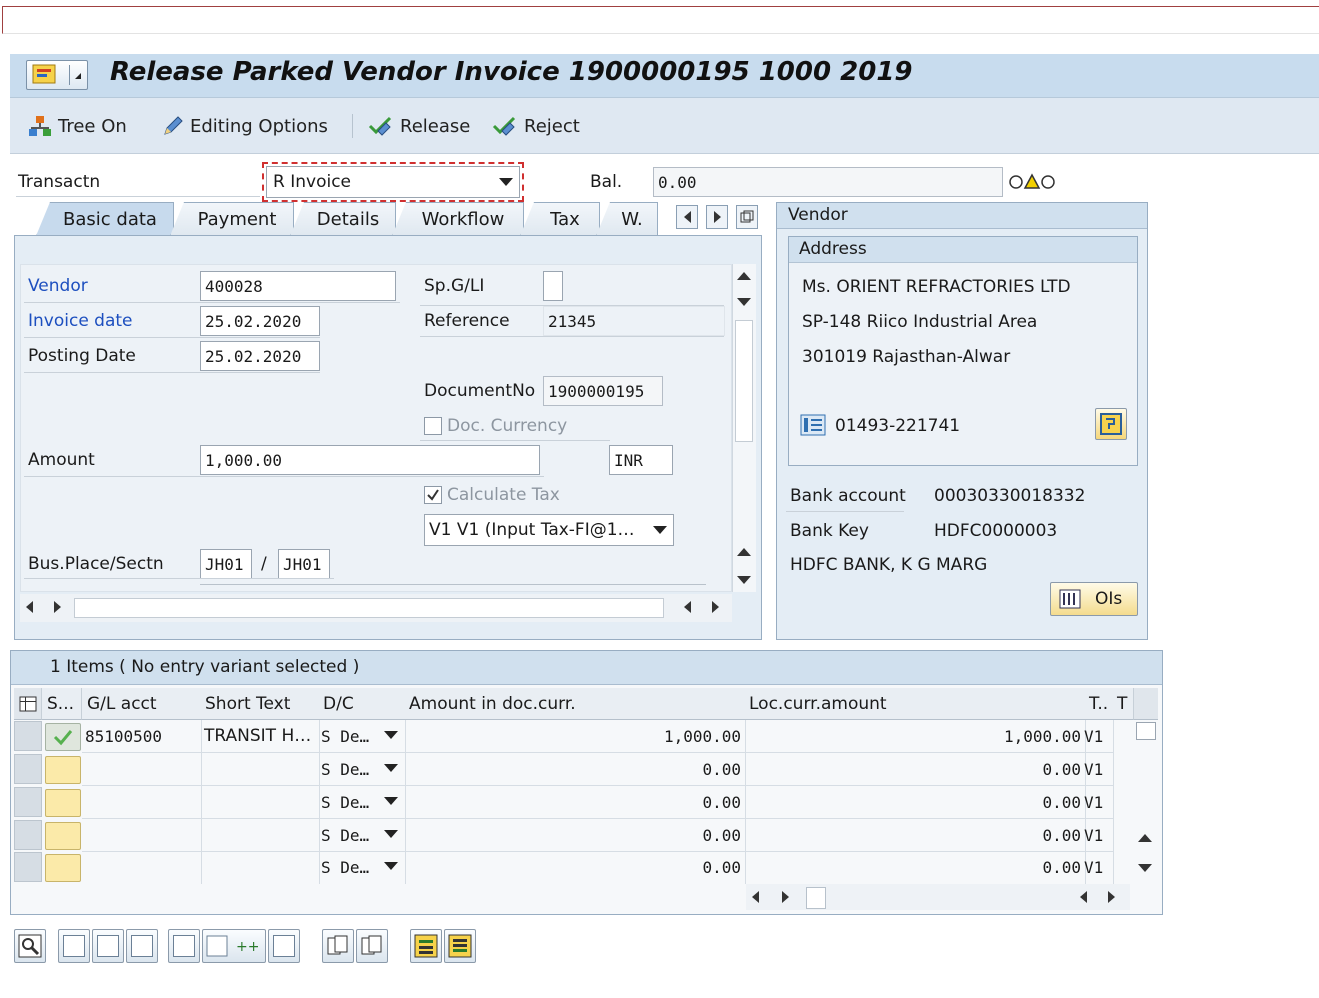  Describe the element at coordinates (433, 495) in the screenshot. I see `calculate-tax-checkbox` at that location.